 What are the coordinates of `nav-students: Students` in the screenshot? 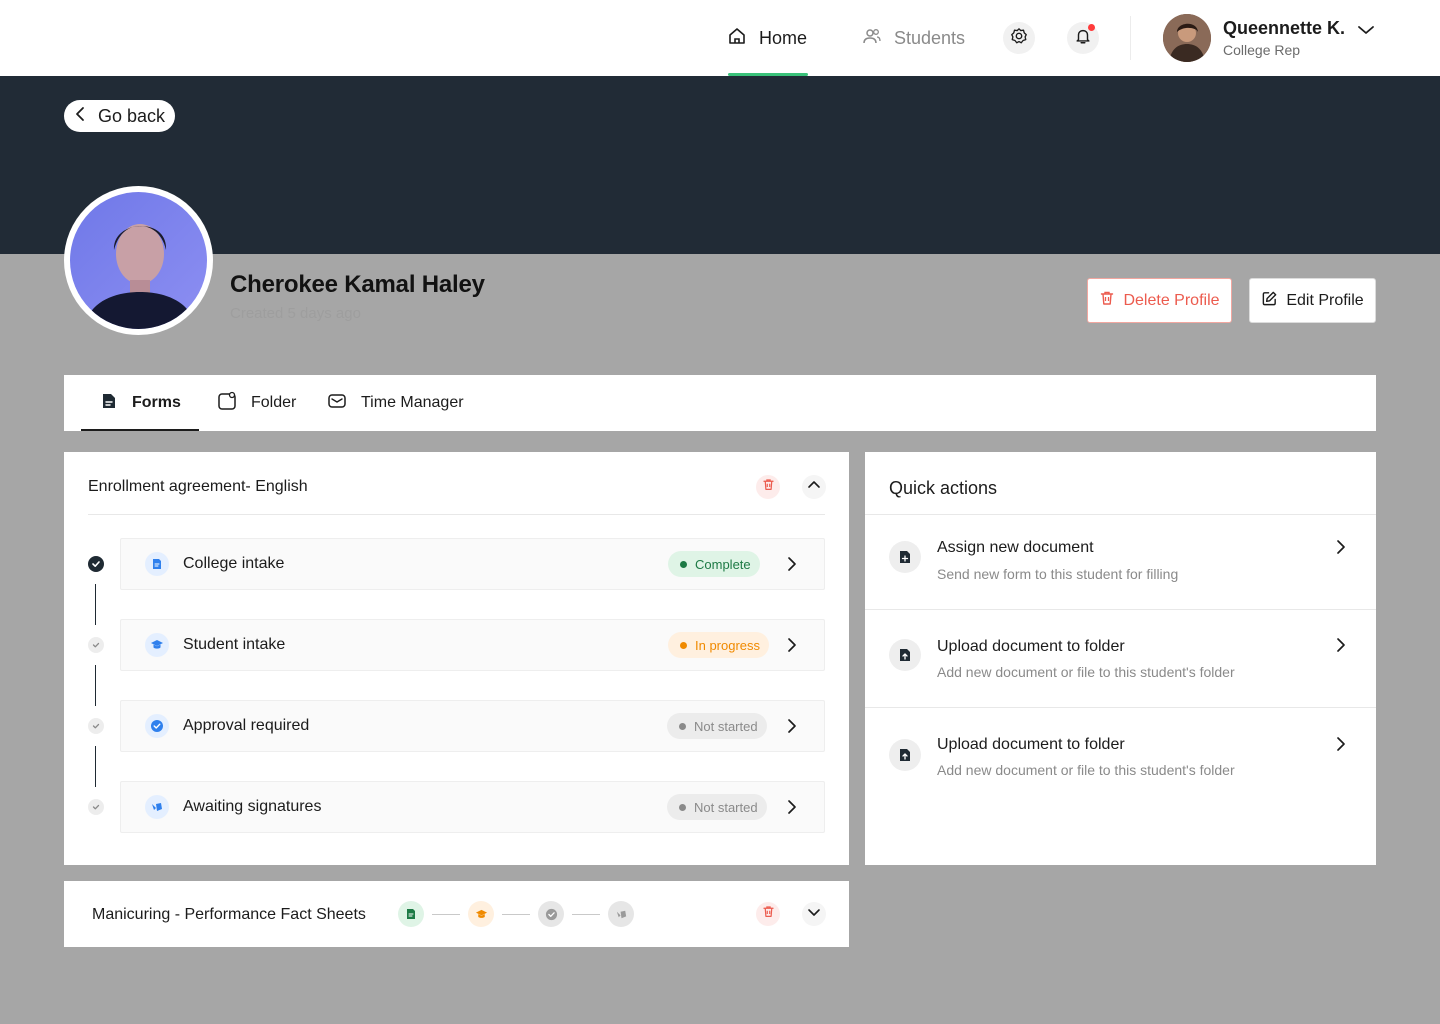 It's located at (913, 38).